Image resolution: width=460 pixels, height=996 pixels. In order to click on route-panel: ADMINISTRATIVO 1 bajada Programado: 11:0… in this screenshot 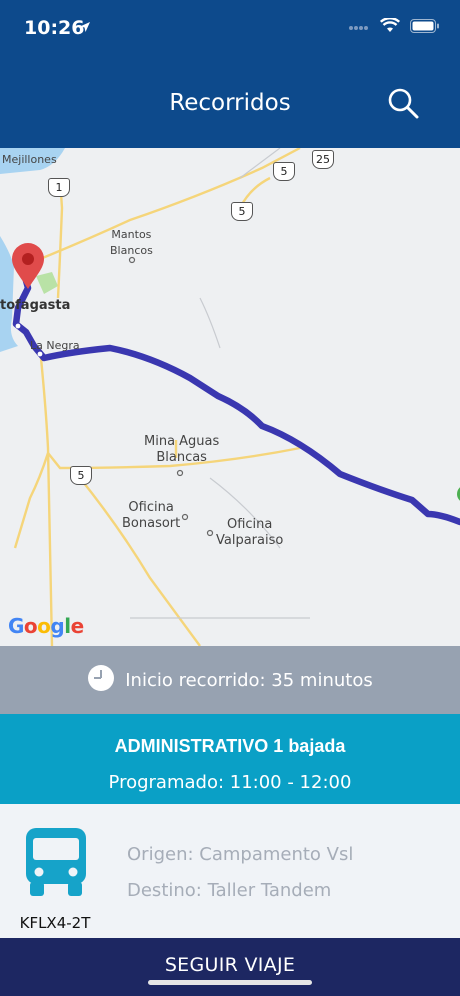, I will do `click(230, 759)`.